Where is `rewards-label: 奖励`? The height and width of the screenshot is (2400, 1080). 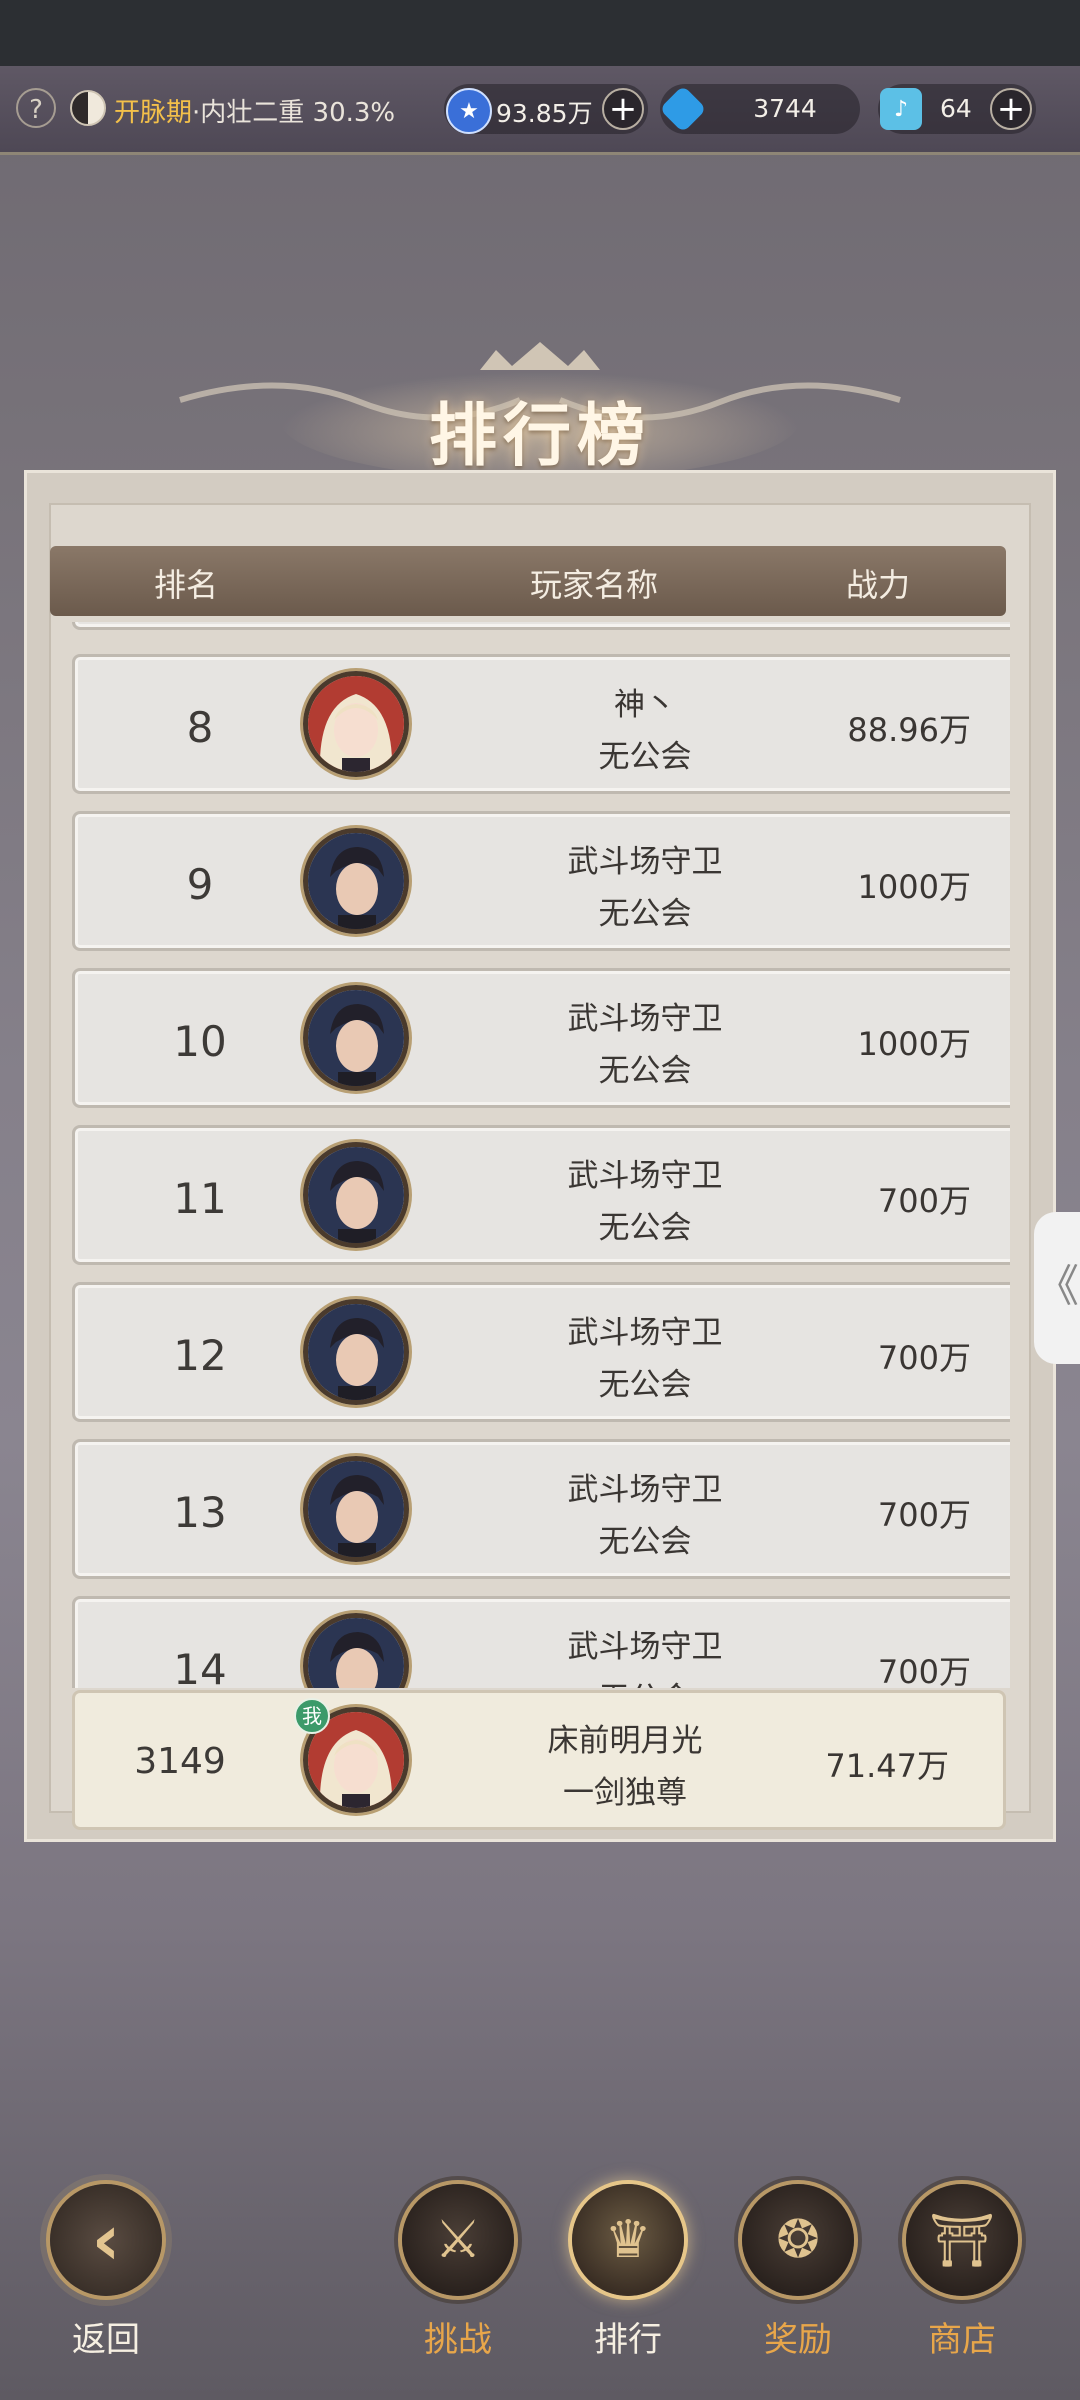 rewards-label: 奖励 is located at coordinates (798, 2340).